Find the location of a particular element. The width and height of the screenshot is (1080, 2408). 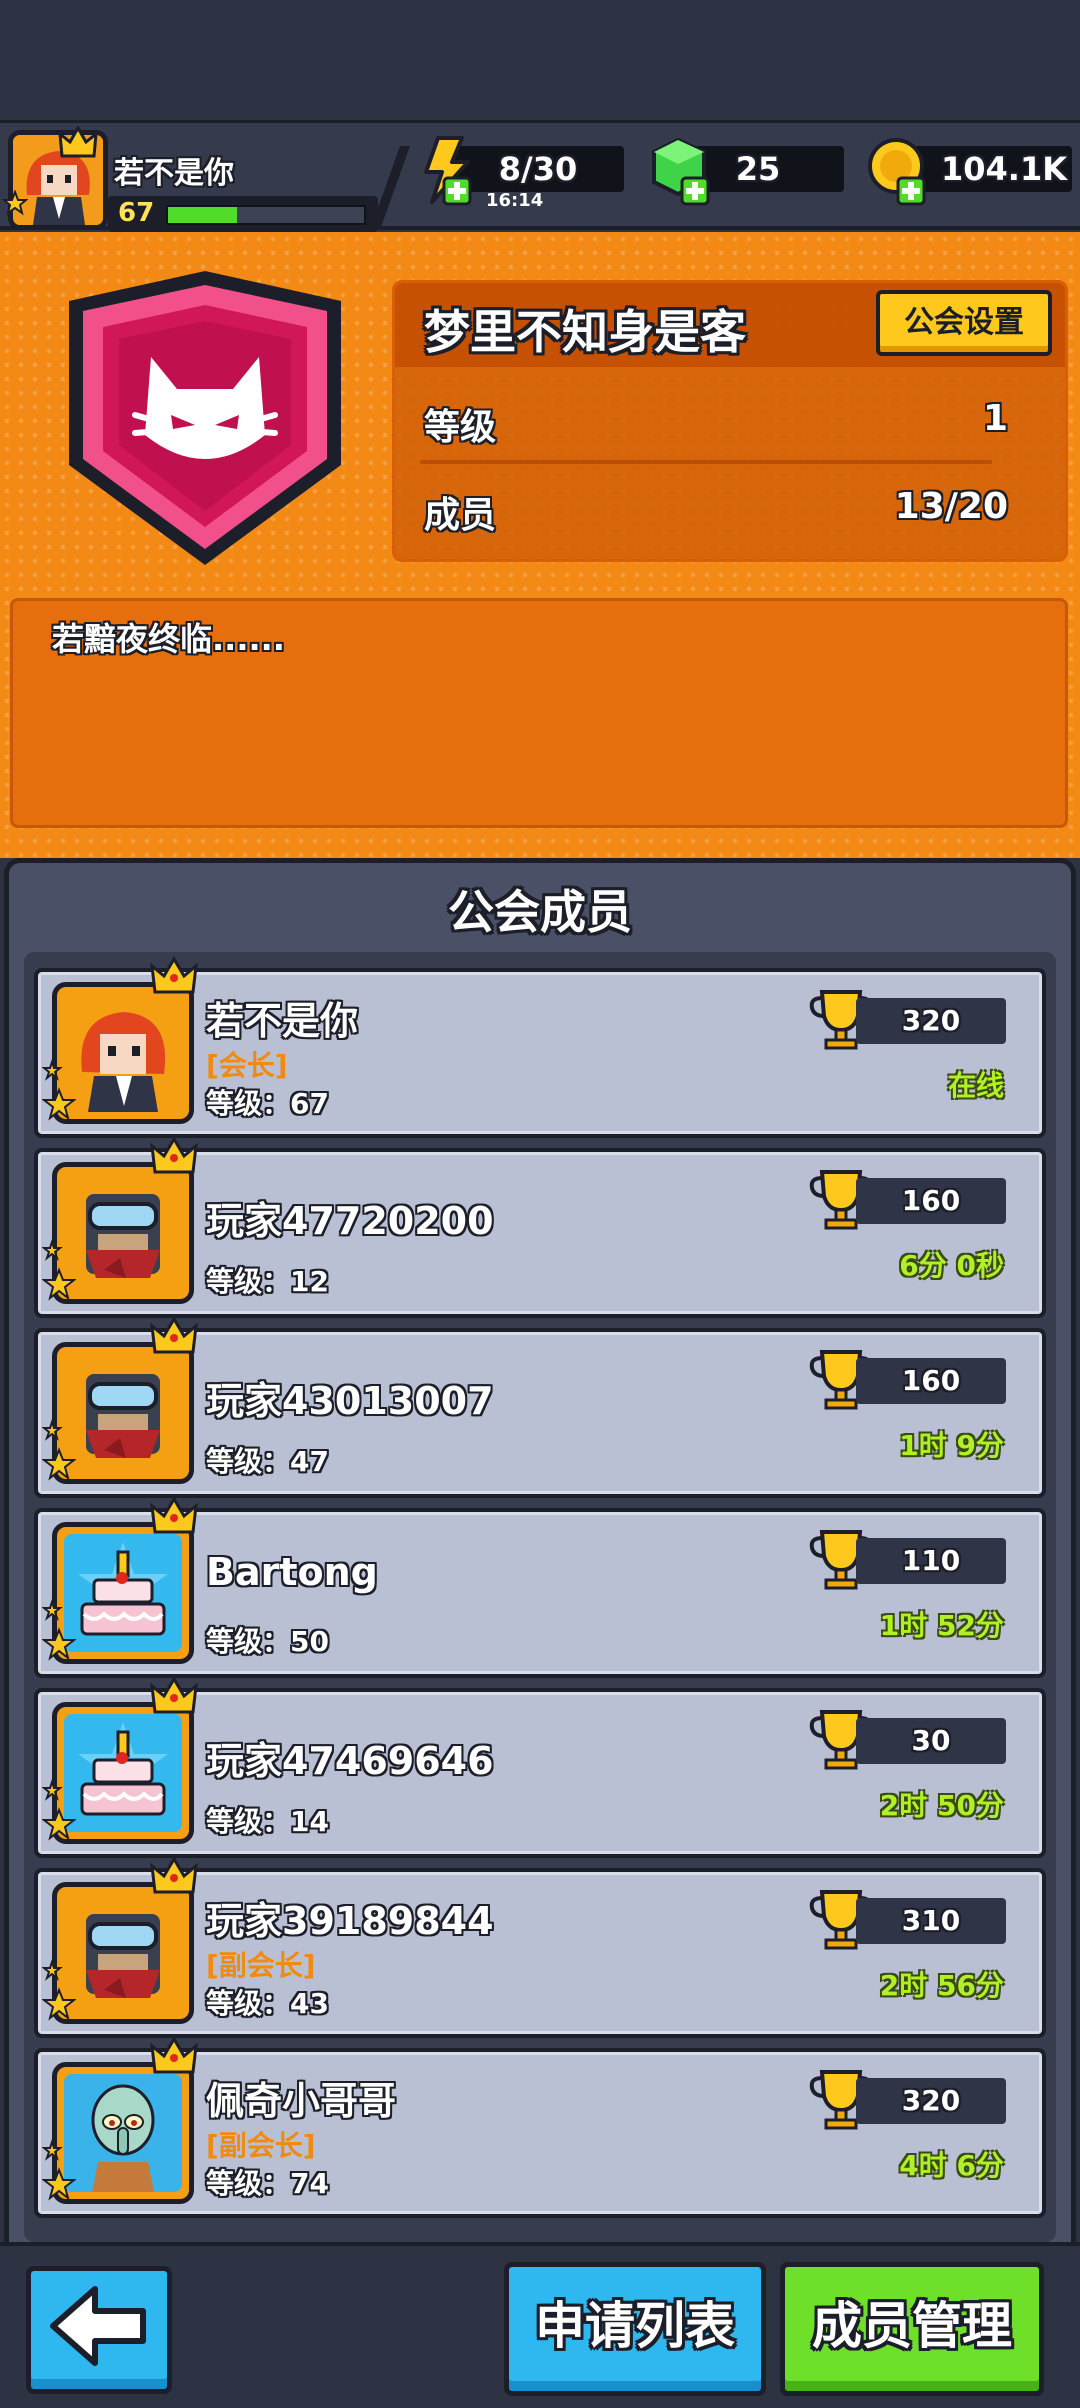

guild-level-value: 1 is located at coordinates (995, 418).